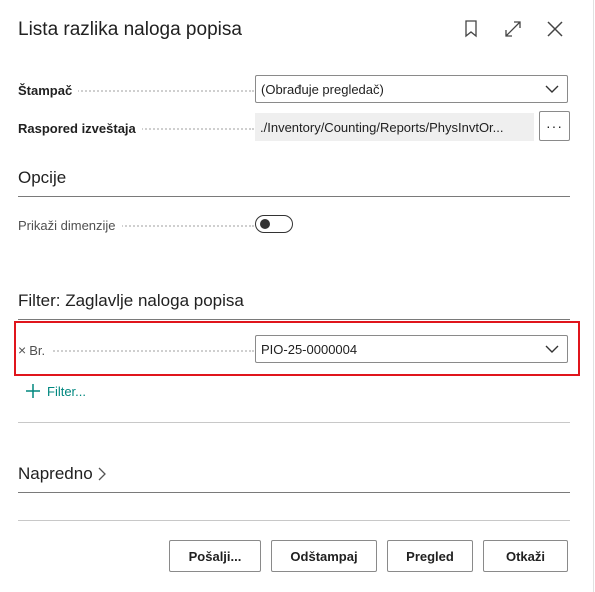  What do you see at coordinates (136, 90) in the screenshot?
I see `printer-label-container: Štampač` at bounding box center [136, 90].